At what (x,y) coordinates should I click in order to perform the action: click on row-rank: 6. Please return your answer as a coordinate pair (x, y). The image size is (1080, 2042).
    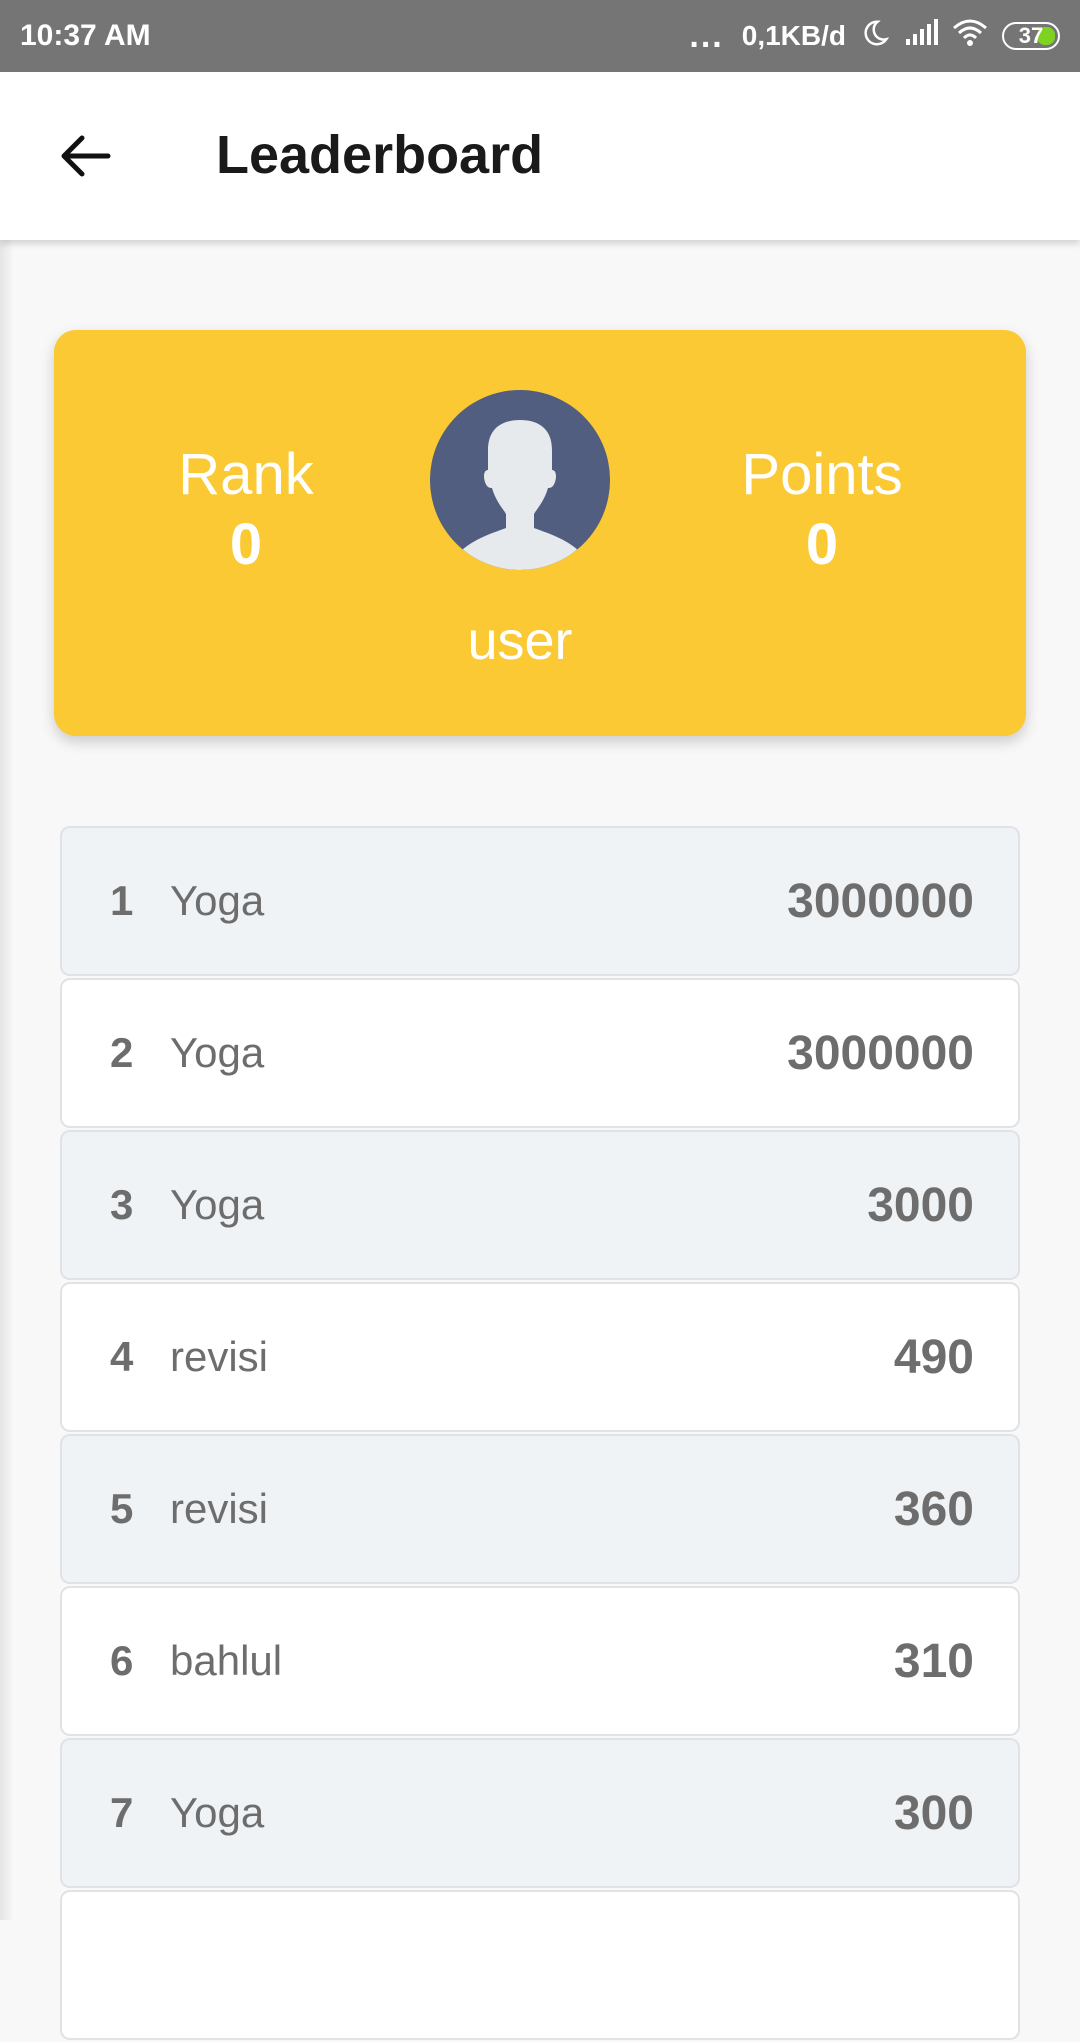
    Looking at the image, I should click on (122, 1660).